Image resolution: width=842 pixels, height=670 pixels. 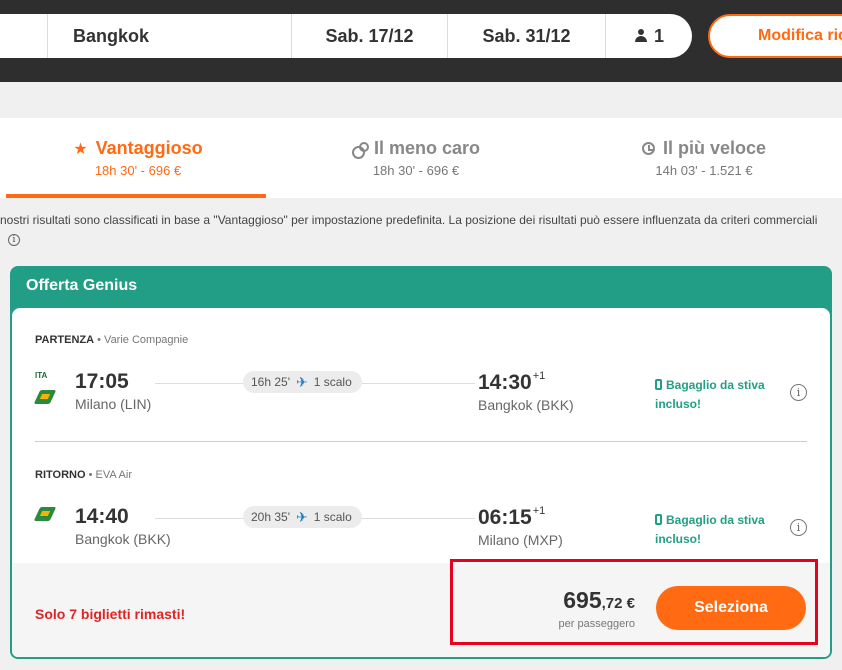 I want to click on return-date-field: Sab. 31/12, so click(x=527, y=36).